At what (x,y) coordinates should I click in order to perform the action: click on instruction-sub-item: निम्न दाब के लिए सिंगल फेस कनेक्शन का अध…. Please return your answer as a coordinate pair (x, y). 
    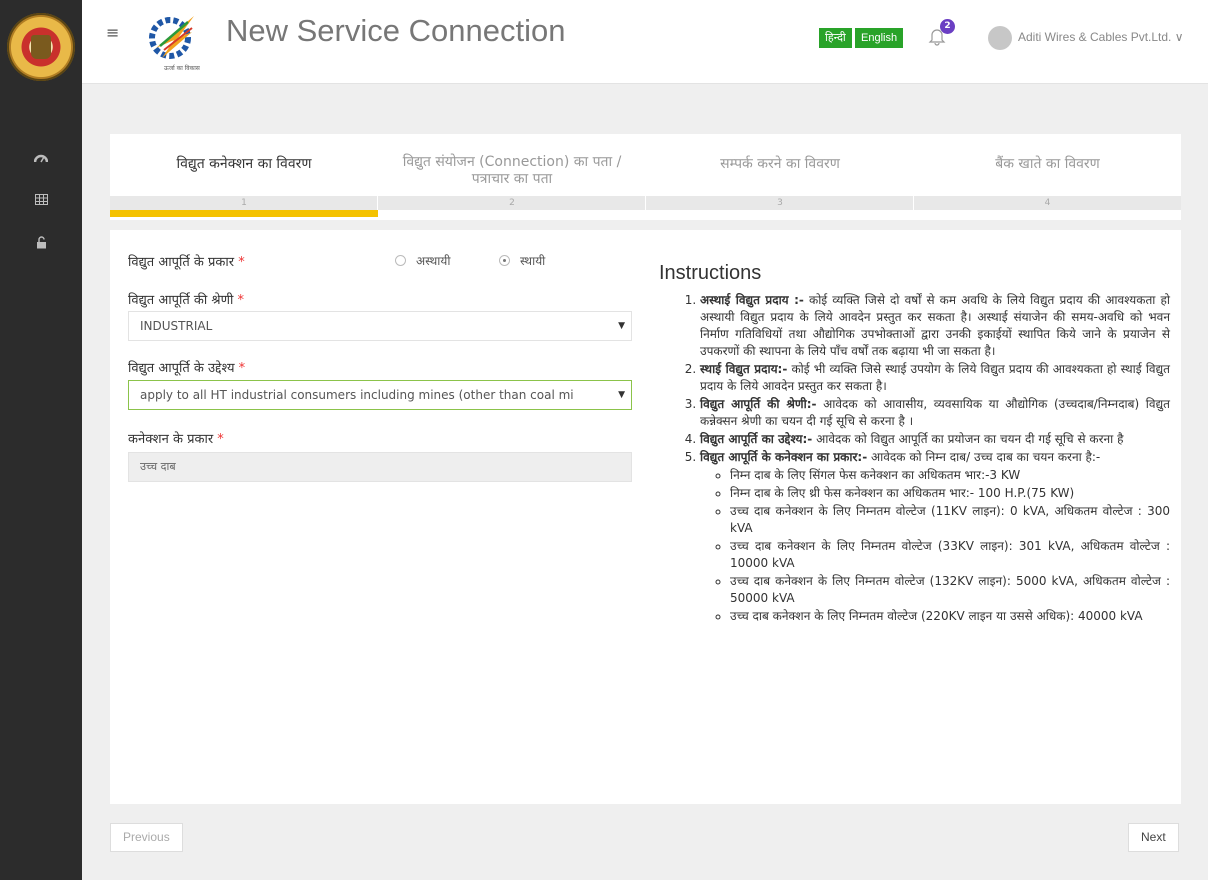
    Looking at the image, I should click on (950, 475).